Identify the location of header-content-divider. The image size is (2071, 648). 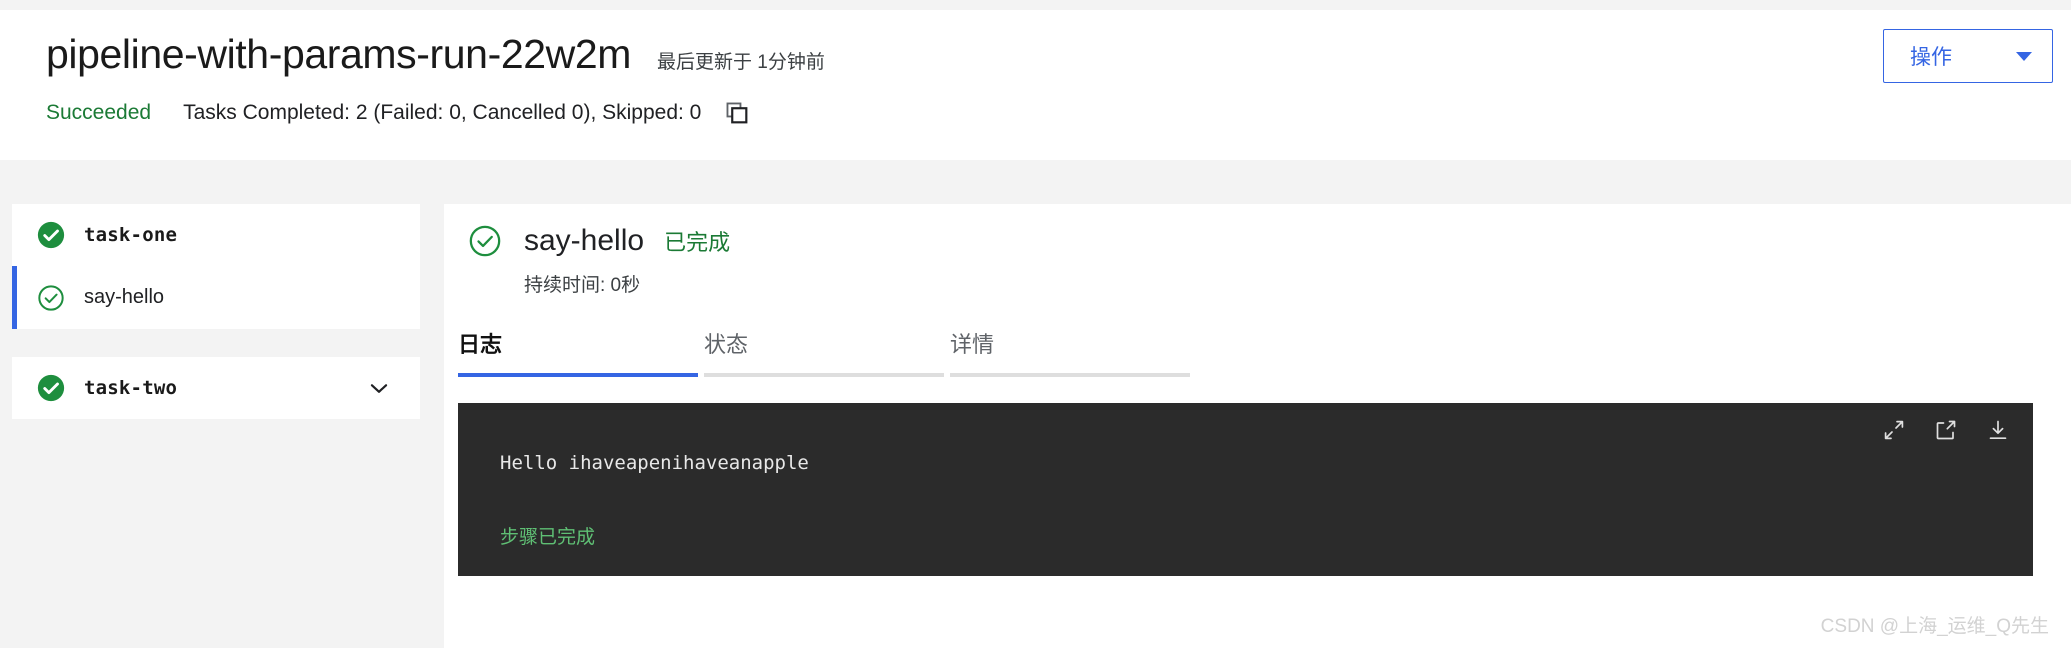
(1035, 182).